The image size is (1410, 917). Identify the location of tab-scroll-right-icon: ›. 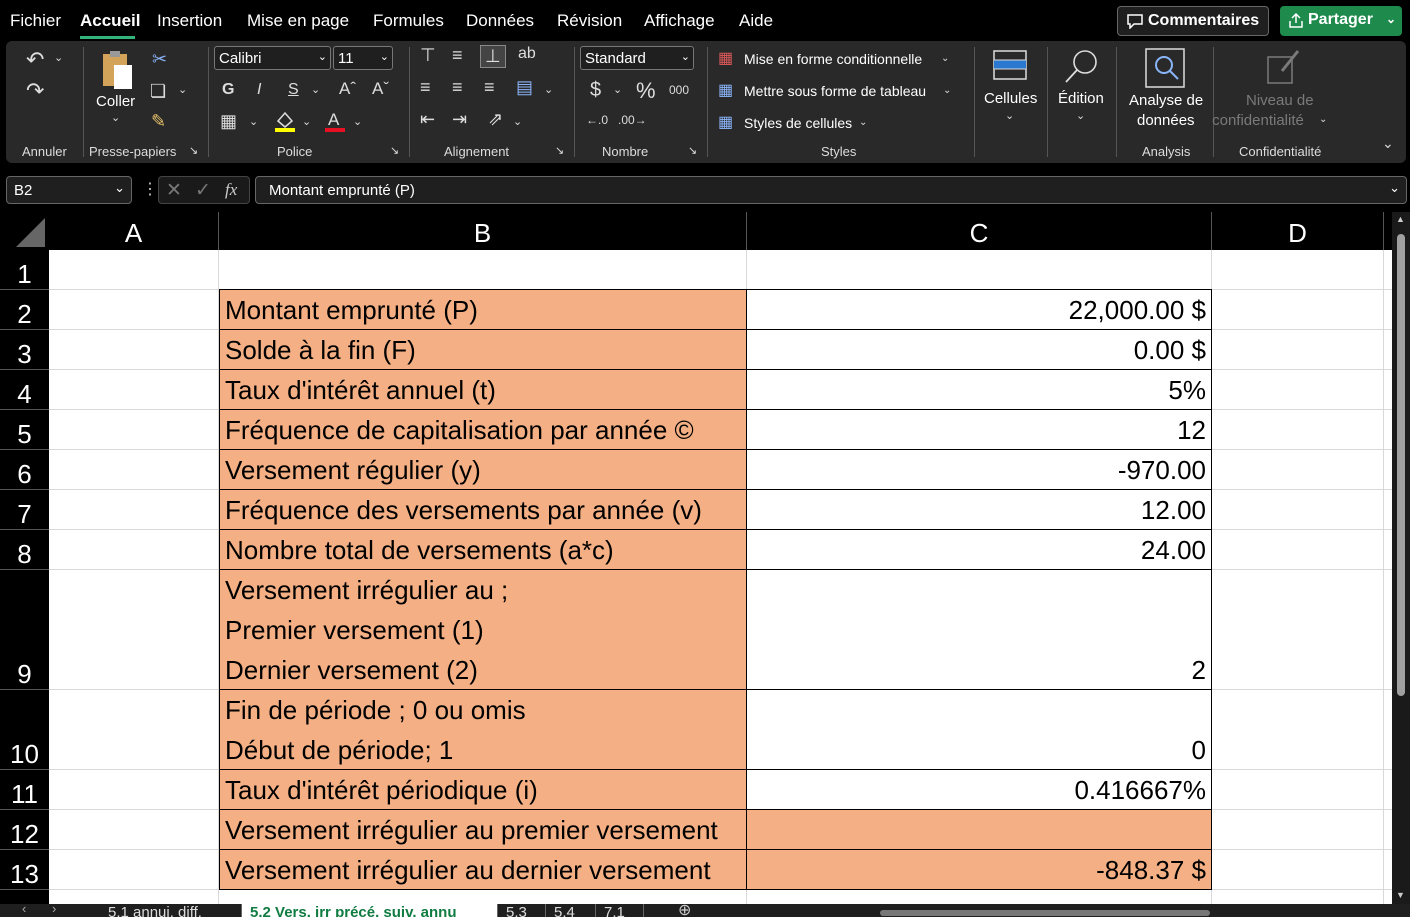
(54, 910).